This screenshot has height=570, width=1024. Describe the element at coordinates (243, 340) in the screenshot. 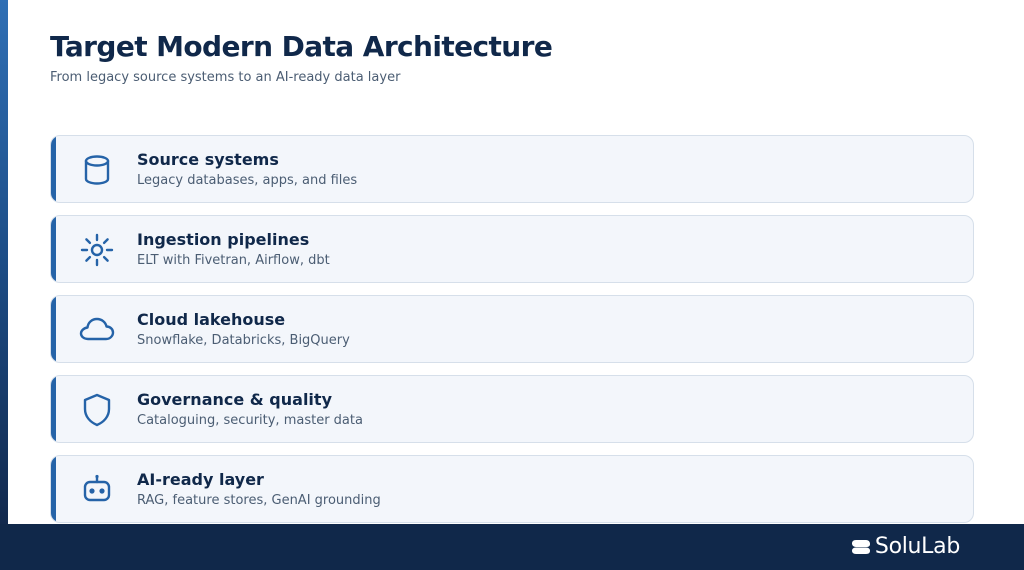

I see `layer-description: Snowflake, Databricks, BigQuery` at that location.